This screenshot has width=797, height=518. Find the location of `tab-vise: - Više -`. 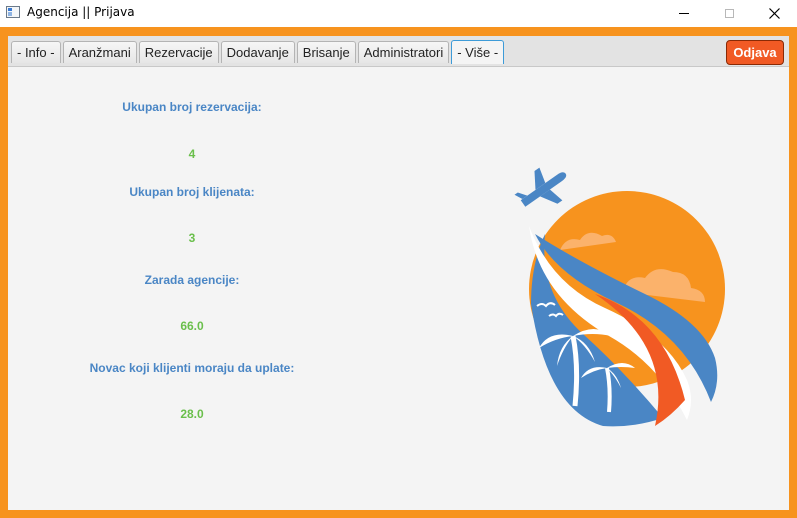

tab-vise: - Više - is located at coordinates (478, 52).